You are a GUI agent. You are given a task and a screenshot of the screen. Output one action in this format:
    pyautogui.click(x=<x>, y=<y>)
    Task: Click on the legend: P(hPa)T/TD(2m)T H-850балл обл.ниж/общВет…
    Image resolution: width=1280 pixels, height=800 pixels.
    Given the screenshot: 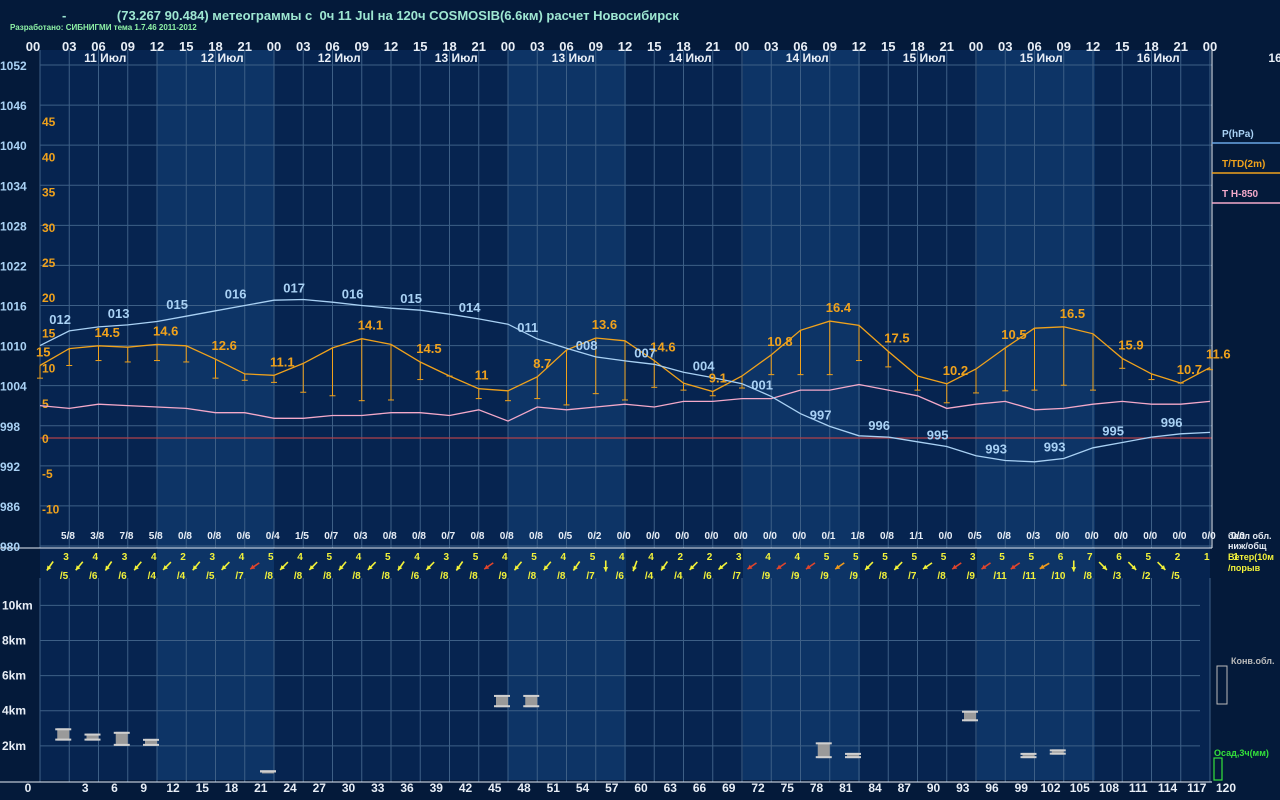 What is the action you would take?
    pyautogui.click(x=1246, y=455)
    